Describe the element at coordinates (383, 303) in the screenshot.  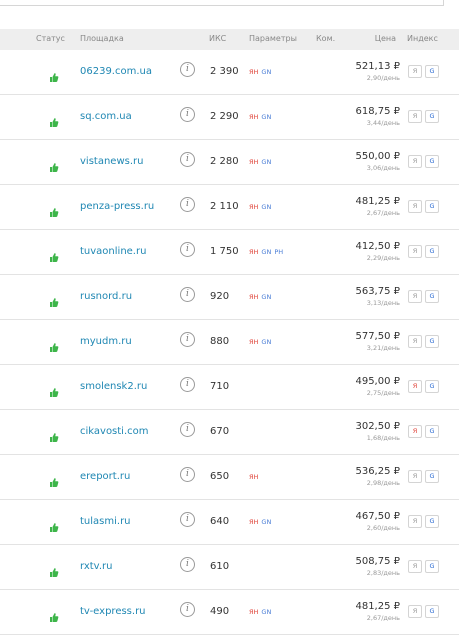
I see `price-per-day: 3,13/день` at that location.